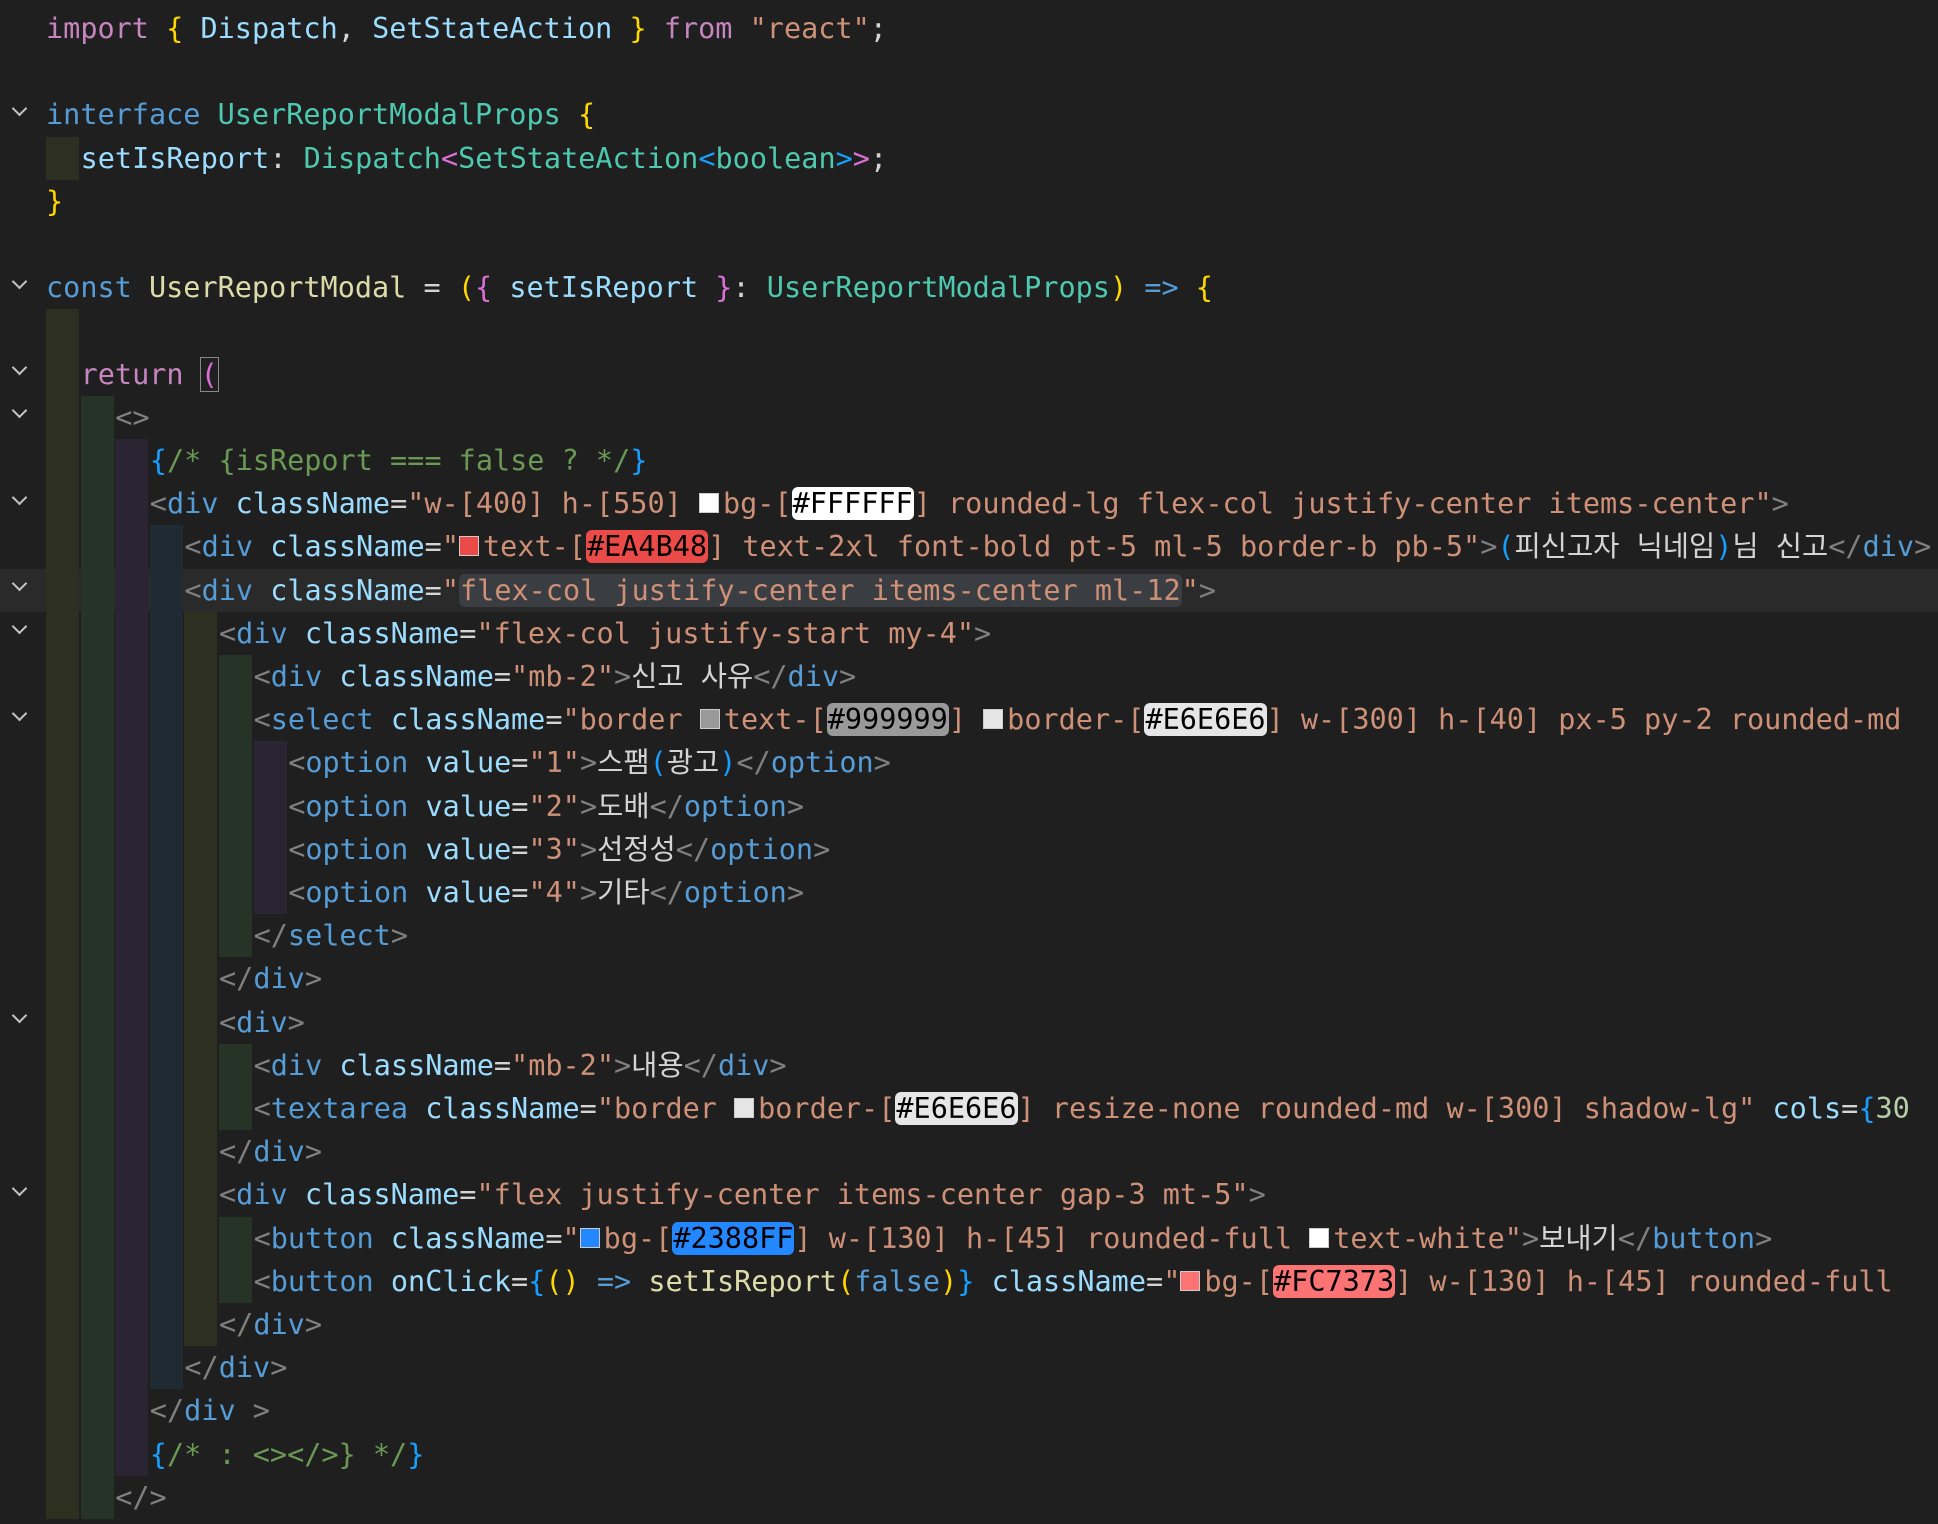  What do you see at coordinates (969, 1065) in the screenshot?
I see `code-line: <div className="mb-2">내용</div>` at bounding box center [969, 1065].